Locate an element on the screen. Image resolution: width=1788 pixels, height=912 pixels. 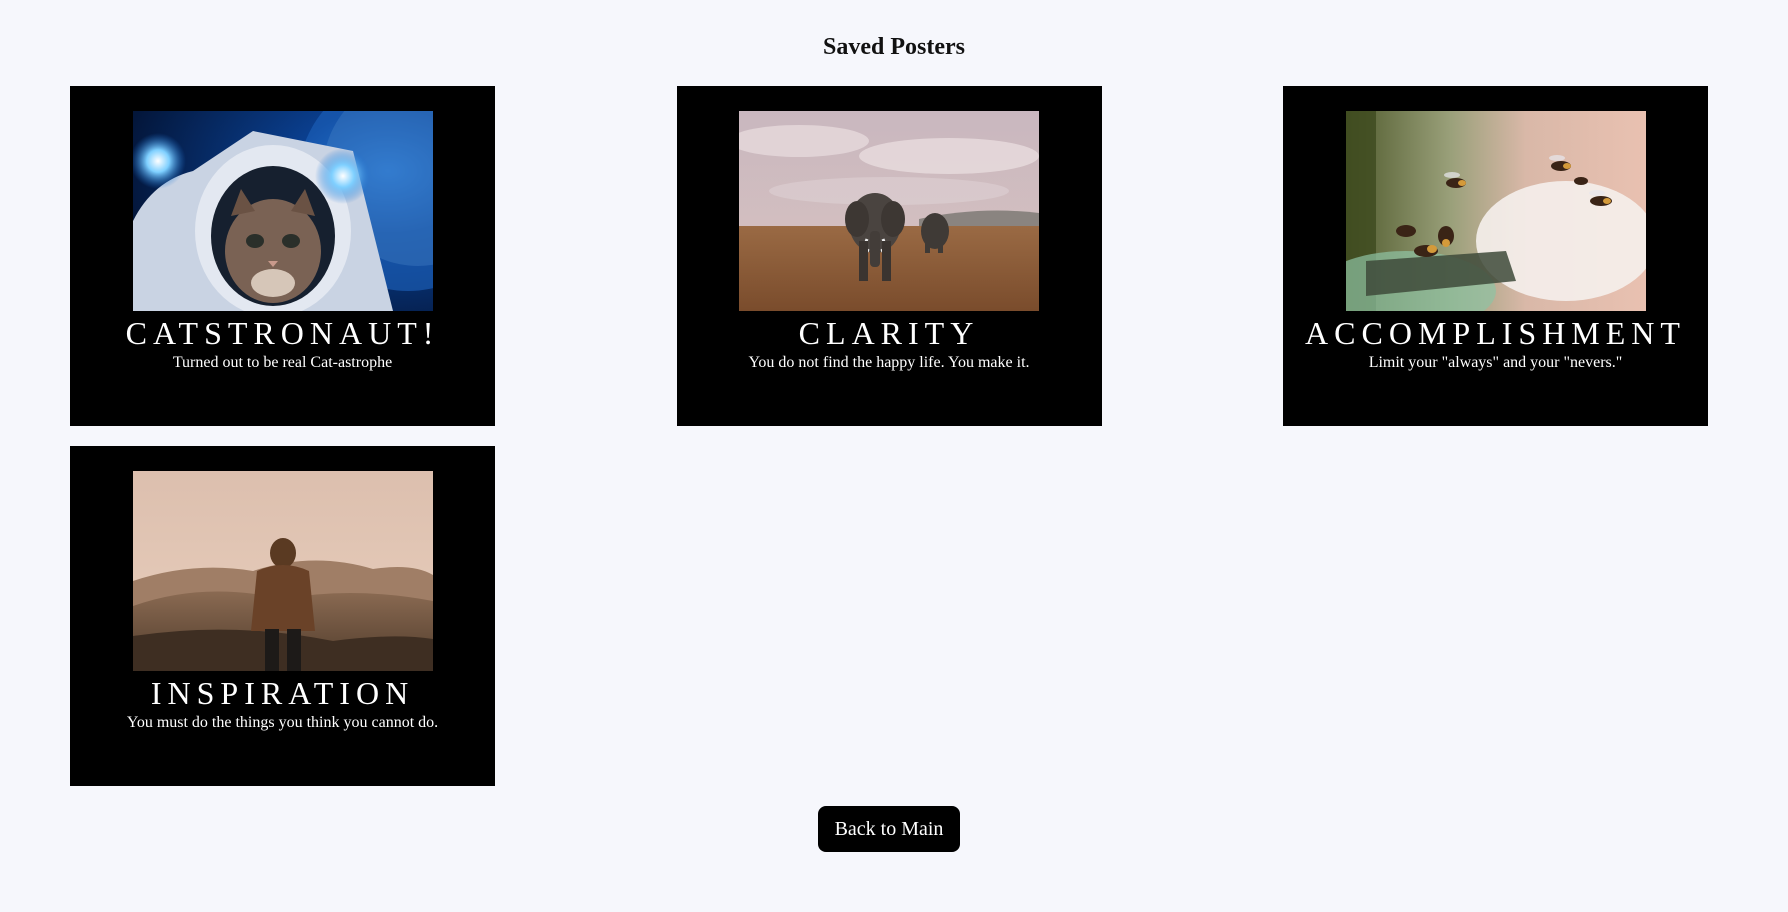
poster-title: CLARITY is located at coordinates (889, 333).